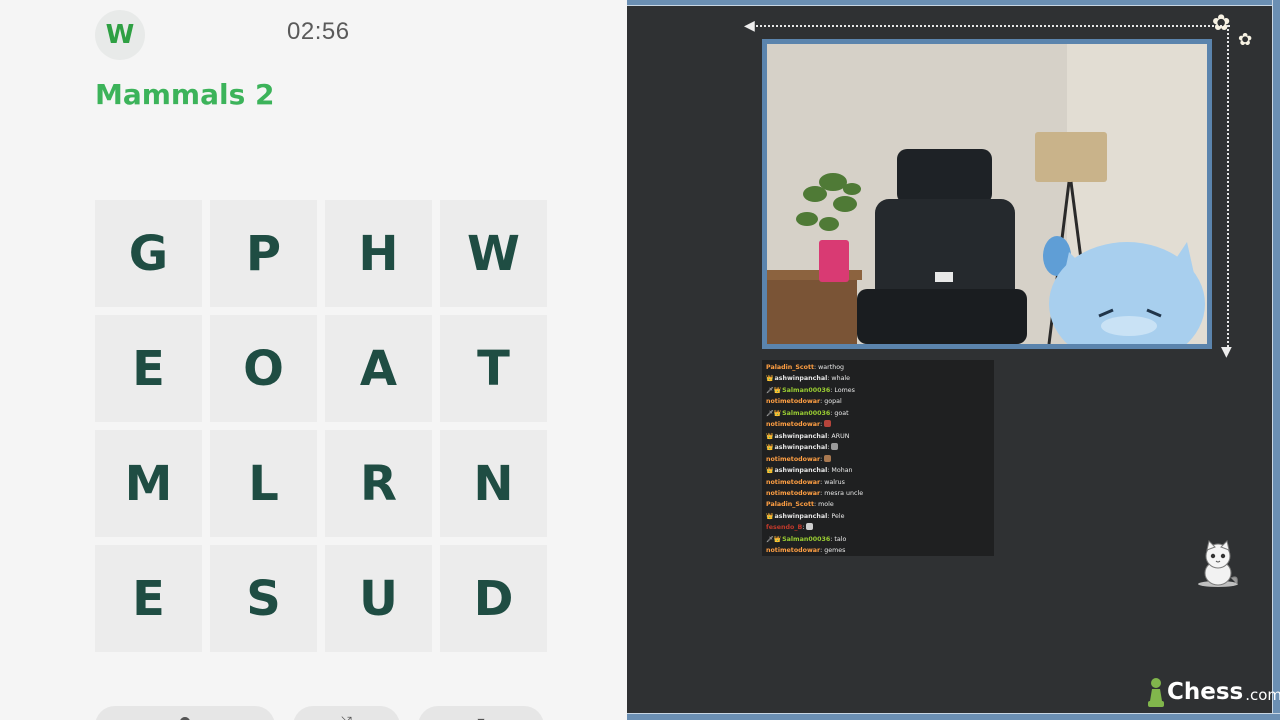 The image size is (1280, 720). What do you see at coordinates (784, 527) in the screenshot?
I see `chat-username: fesendo_B` at bounding box center [784, 527].